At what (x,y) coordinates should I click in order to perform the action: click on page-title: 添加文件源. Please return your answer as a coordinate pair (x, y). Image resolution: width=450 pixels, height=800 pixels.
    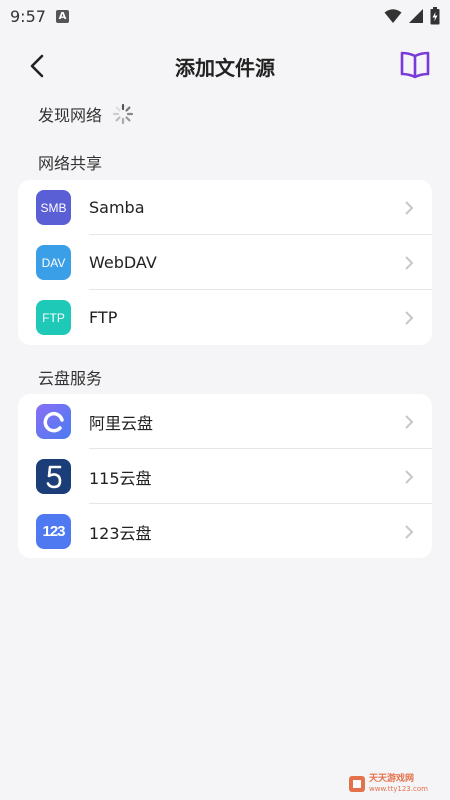
    Looking at the image, I should click on (225, 67).